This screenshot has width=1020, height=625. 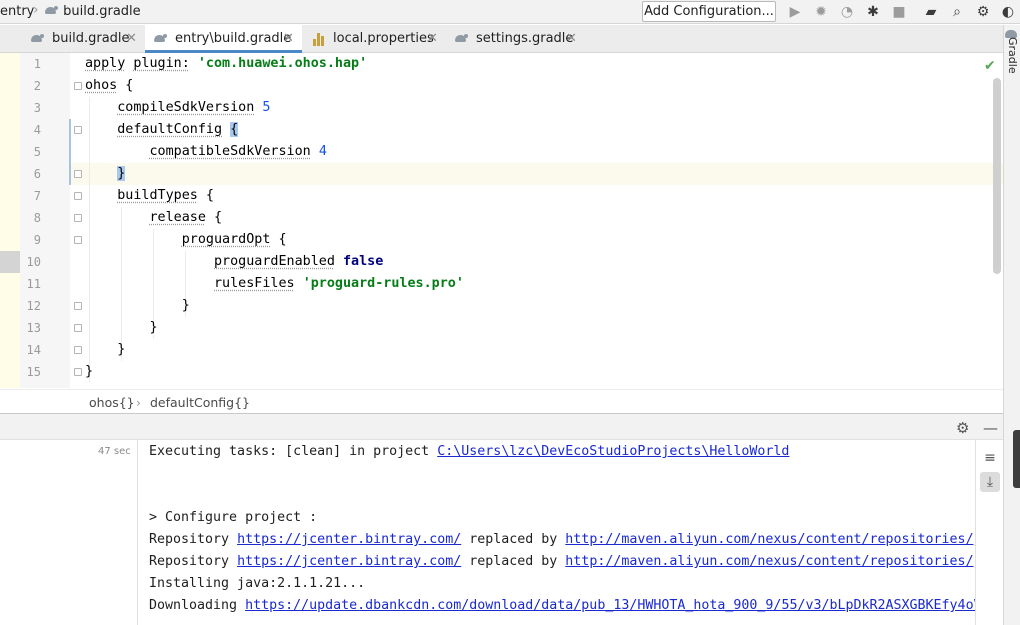 What do you see at coordinates (37, 152) in the screenshot?
I see `line-number: 5` at bounding box center [37, 152].